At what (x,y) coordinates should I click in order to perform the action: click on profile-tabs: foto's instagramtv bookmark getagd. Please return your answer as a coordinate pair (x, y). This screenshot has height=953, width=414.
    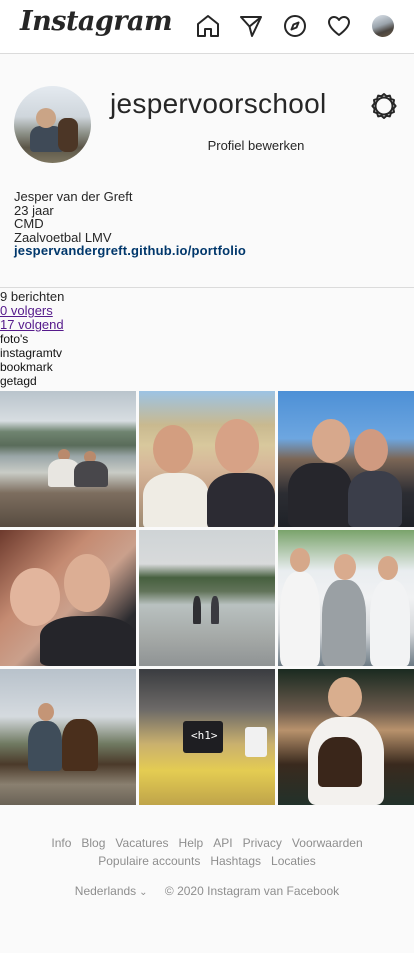
    Looking at the image, I should click on (32, 360).